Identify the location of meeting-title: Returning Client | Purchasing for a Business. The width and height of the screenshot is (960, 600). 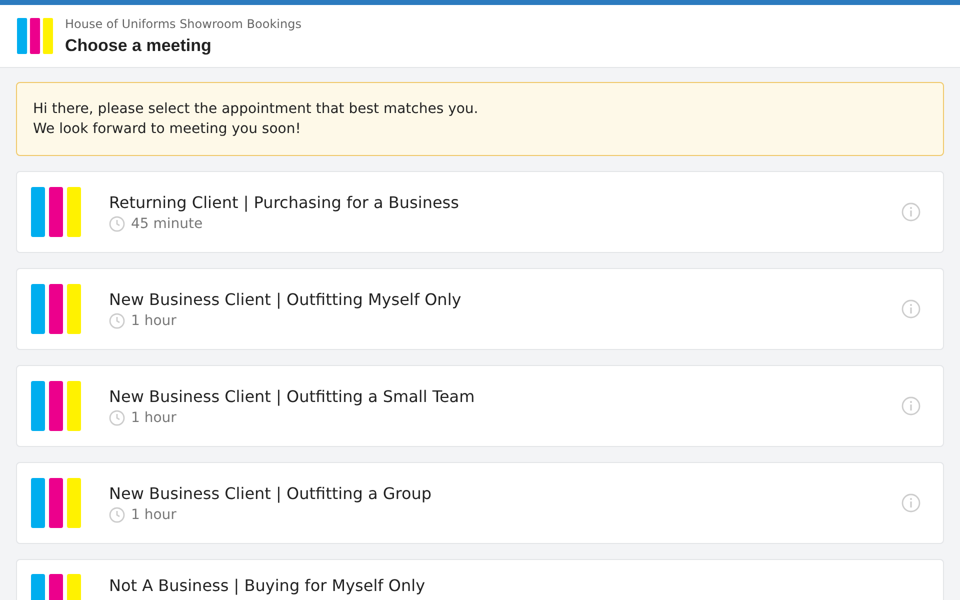
(284, 202).